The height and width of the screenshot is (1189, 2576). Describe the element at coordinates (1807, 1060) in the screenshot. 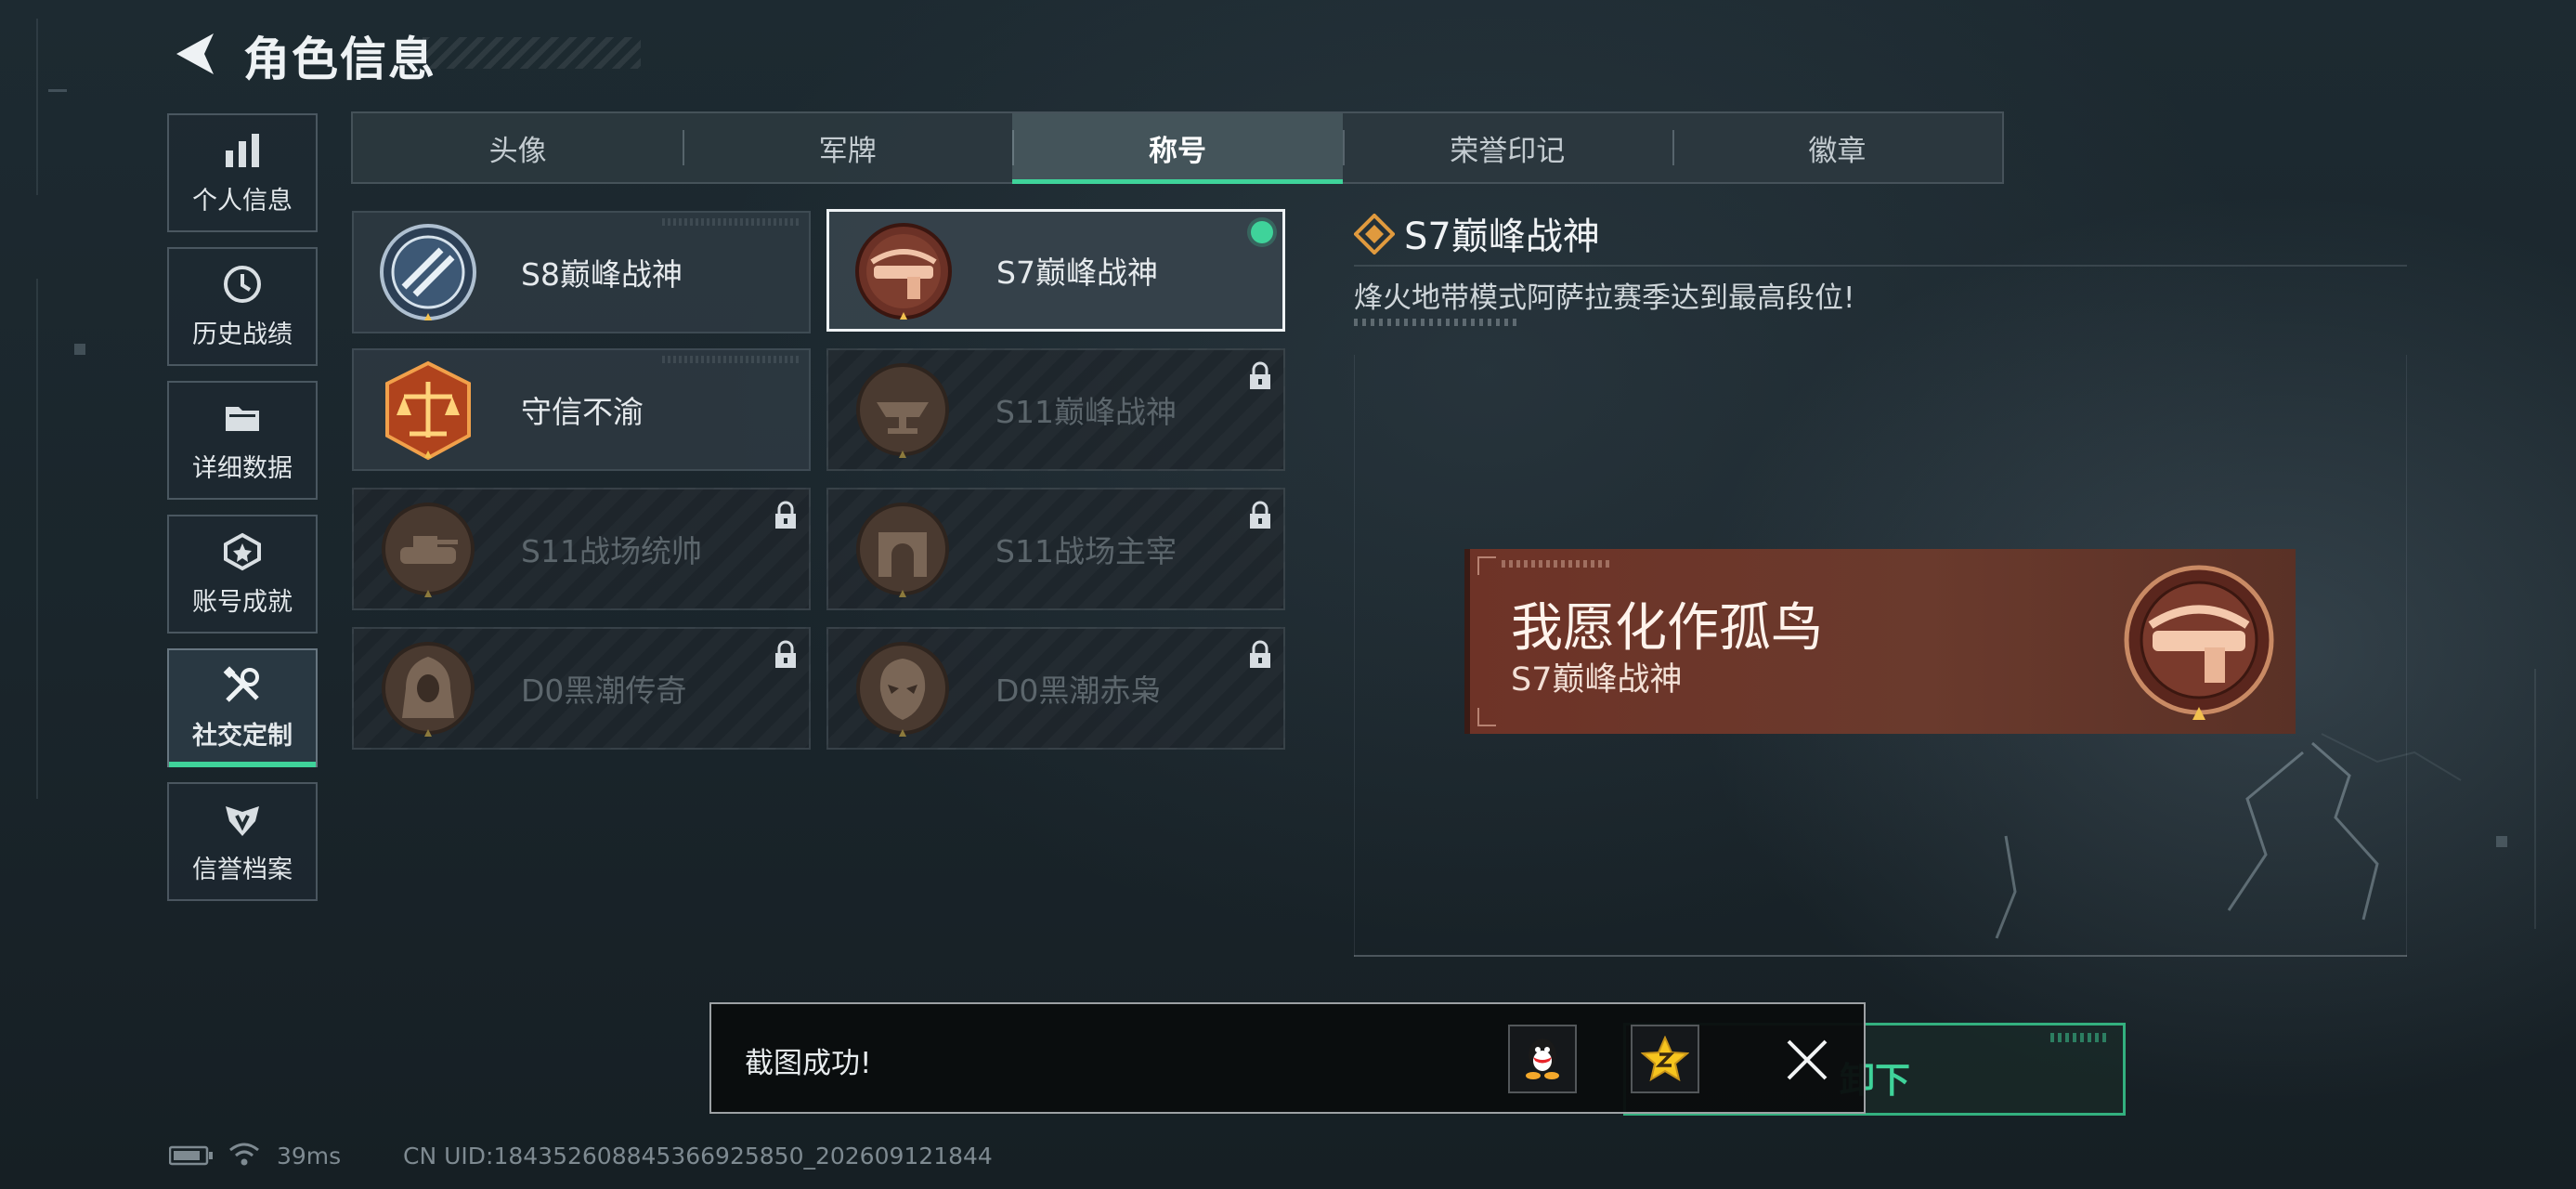

I see `close-icon` at that location.